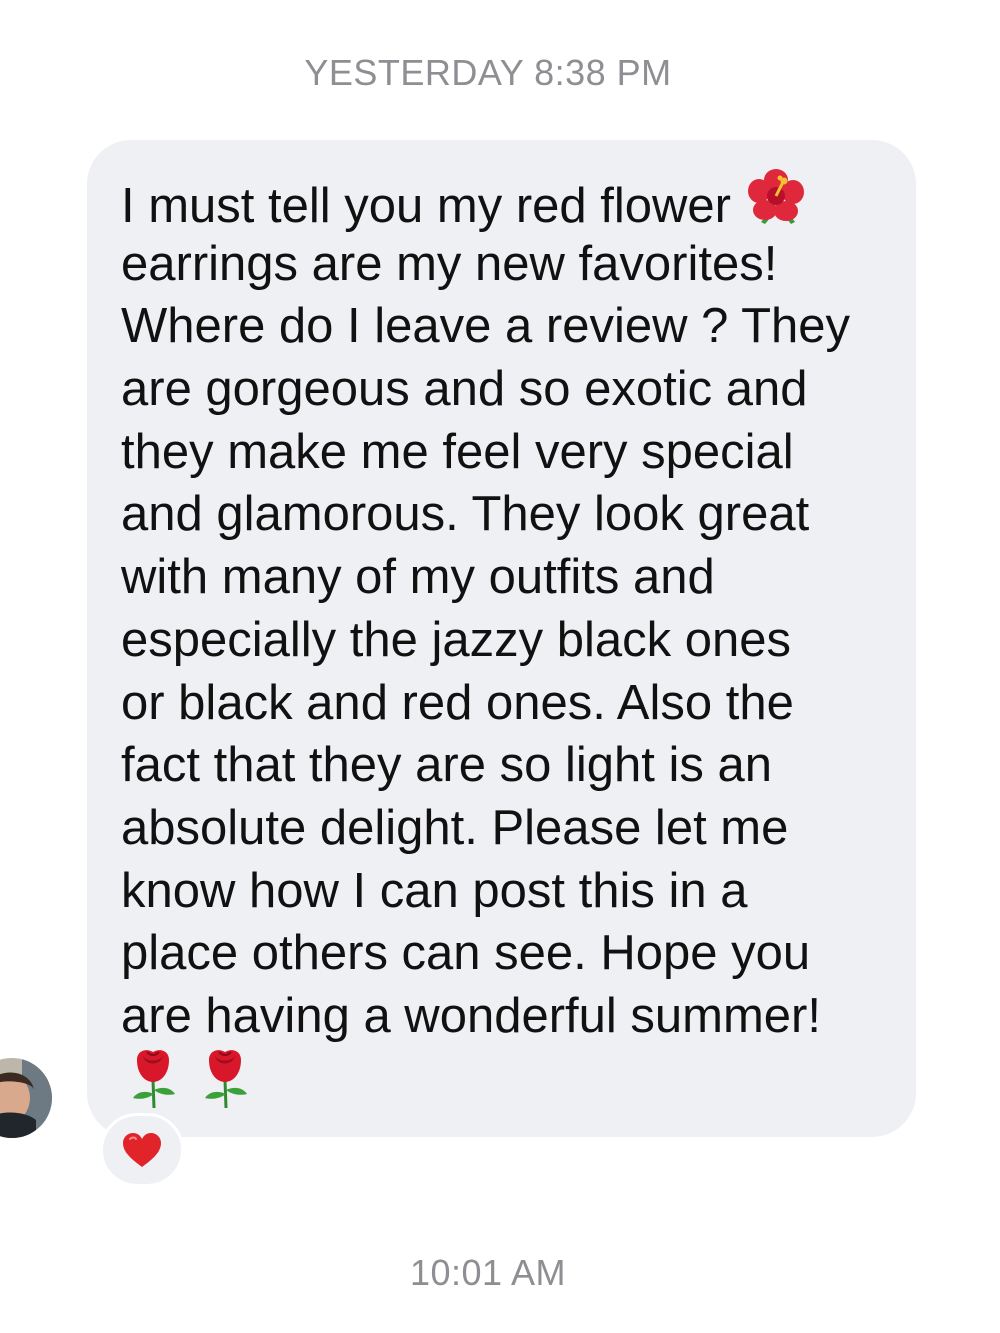 This screenshot has width=1000, height=1333. Describe the element at coordinates (471, 1015) in the screenshot. I see `message-line-14: are having a wonderful summer!` at that location.